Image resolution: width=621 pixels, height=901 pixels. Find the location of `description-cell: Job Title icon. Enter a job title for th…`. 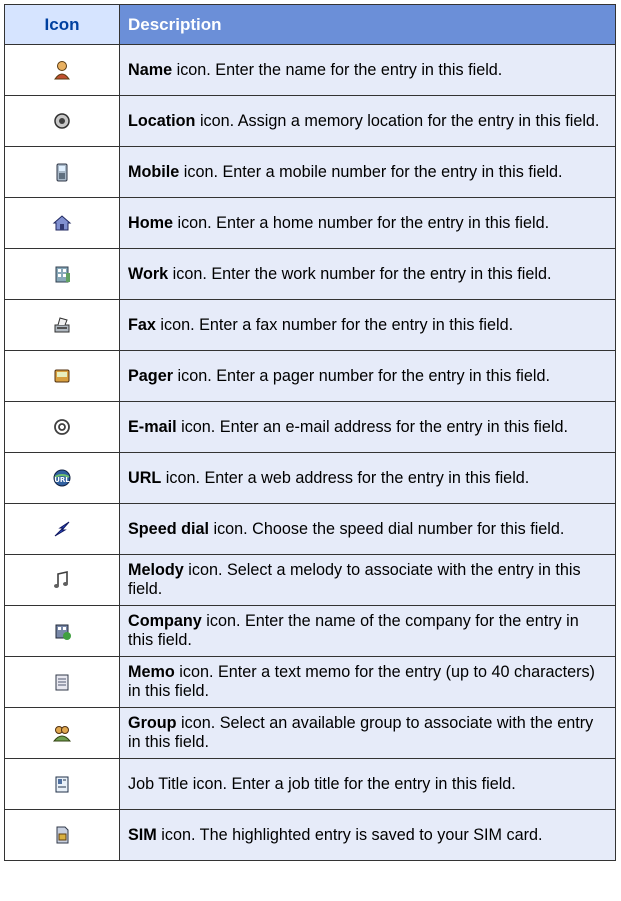

description-cell: Job Title icon. Enter a job title for th… is located at coordinates (367, 784).